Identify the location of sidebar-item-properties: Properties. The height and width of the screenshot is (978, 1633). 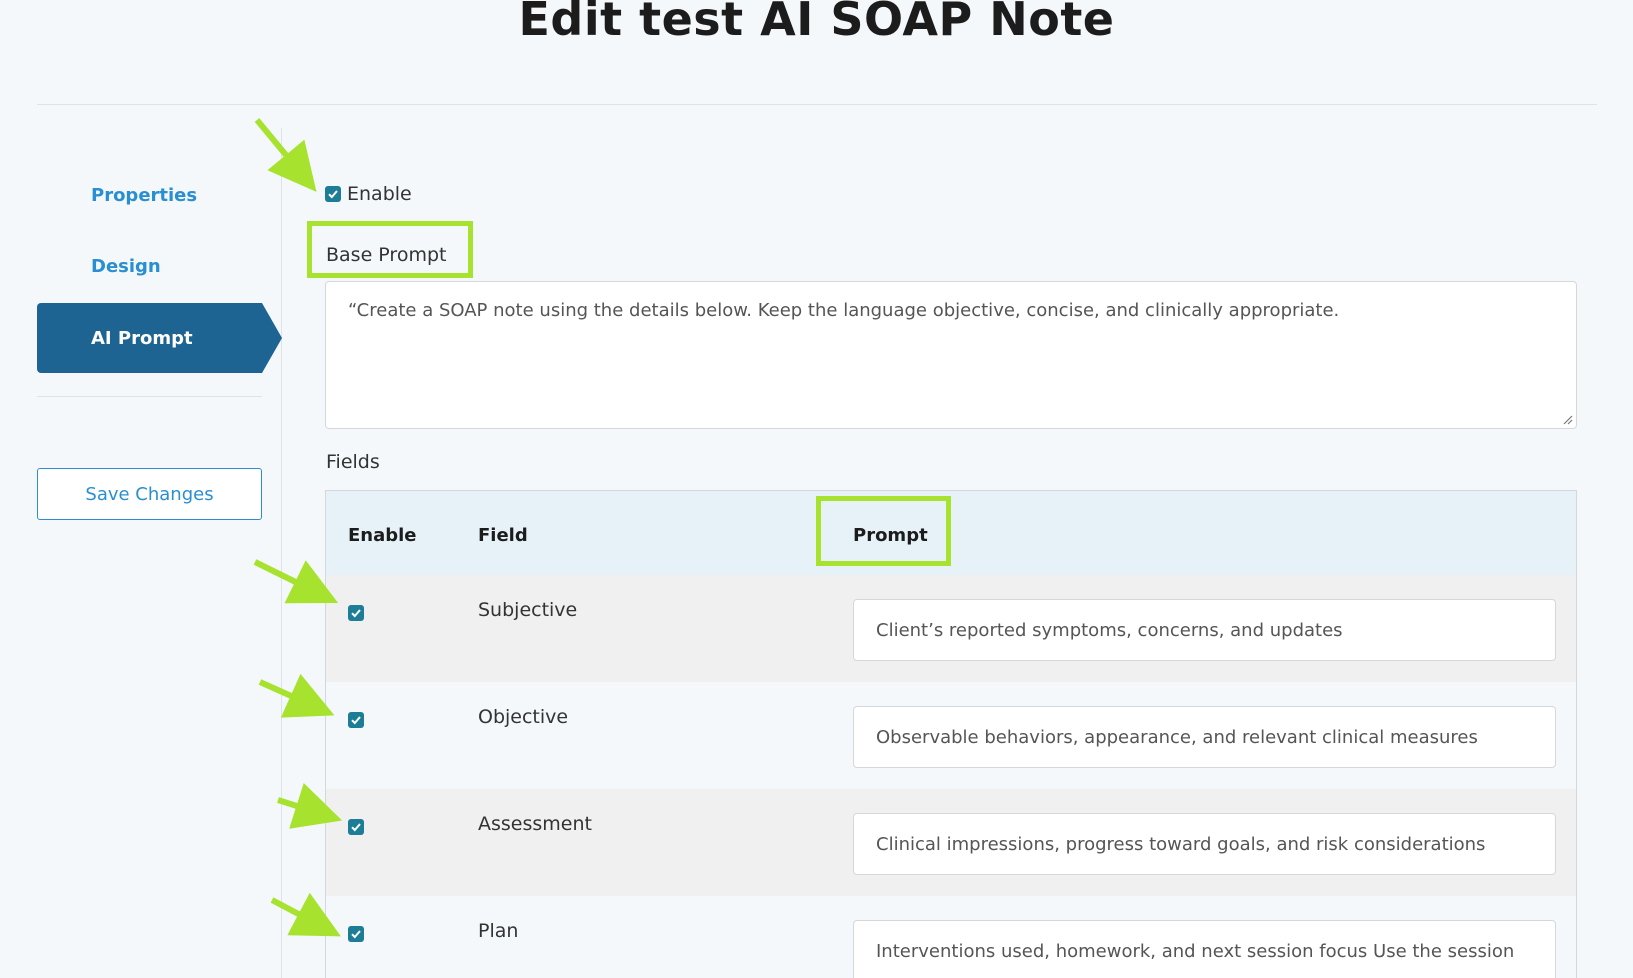
(149, 195).